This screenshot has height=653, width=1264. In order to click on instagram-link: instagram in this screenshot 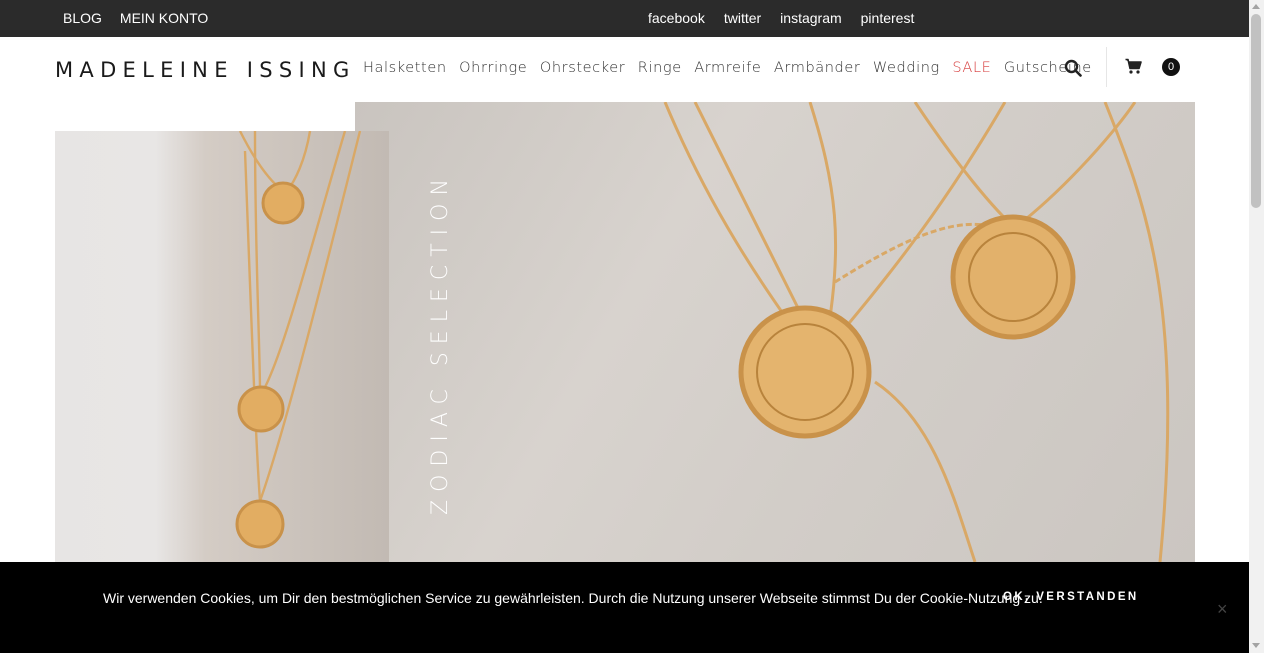, I will do `click(810, 18)`.